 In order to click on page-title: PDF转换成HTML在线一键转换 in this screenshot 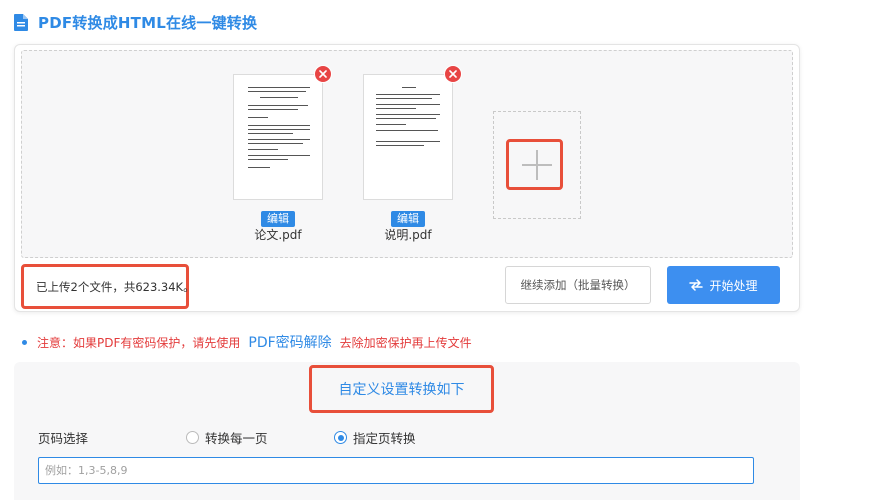, I will do `click(148, 23)`.